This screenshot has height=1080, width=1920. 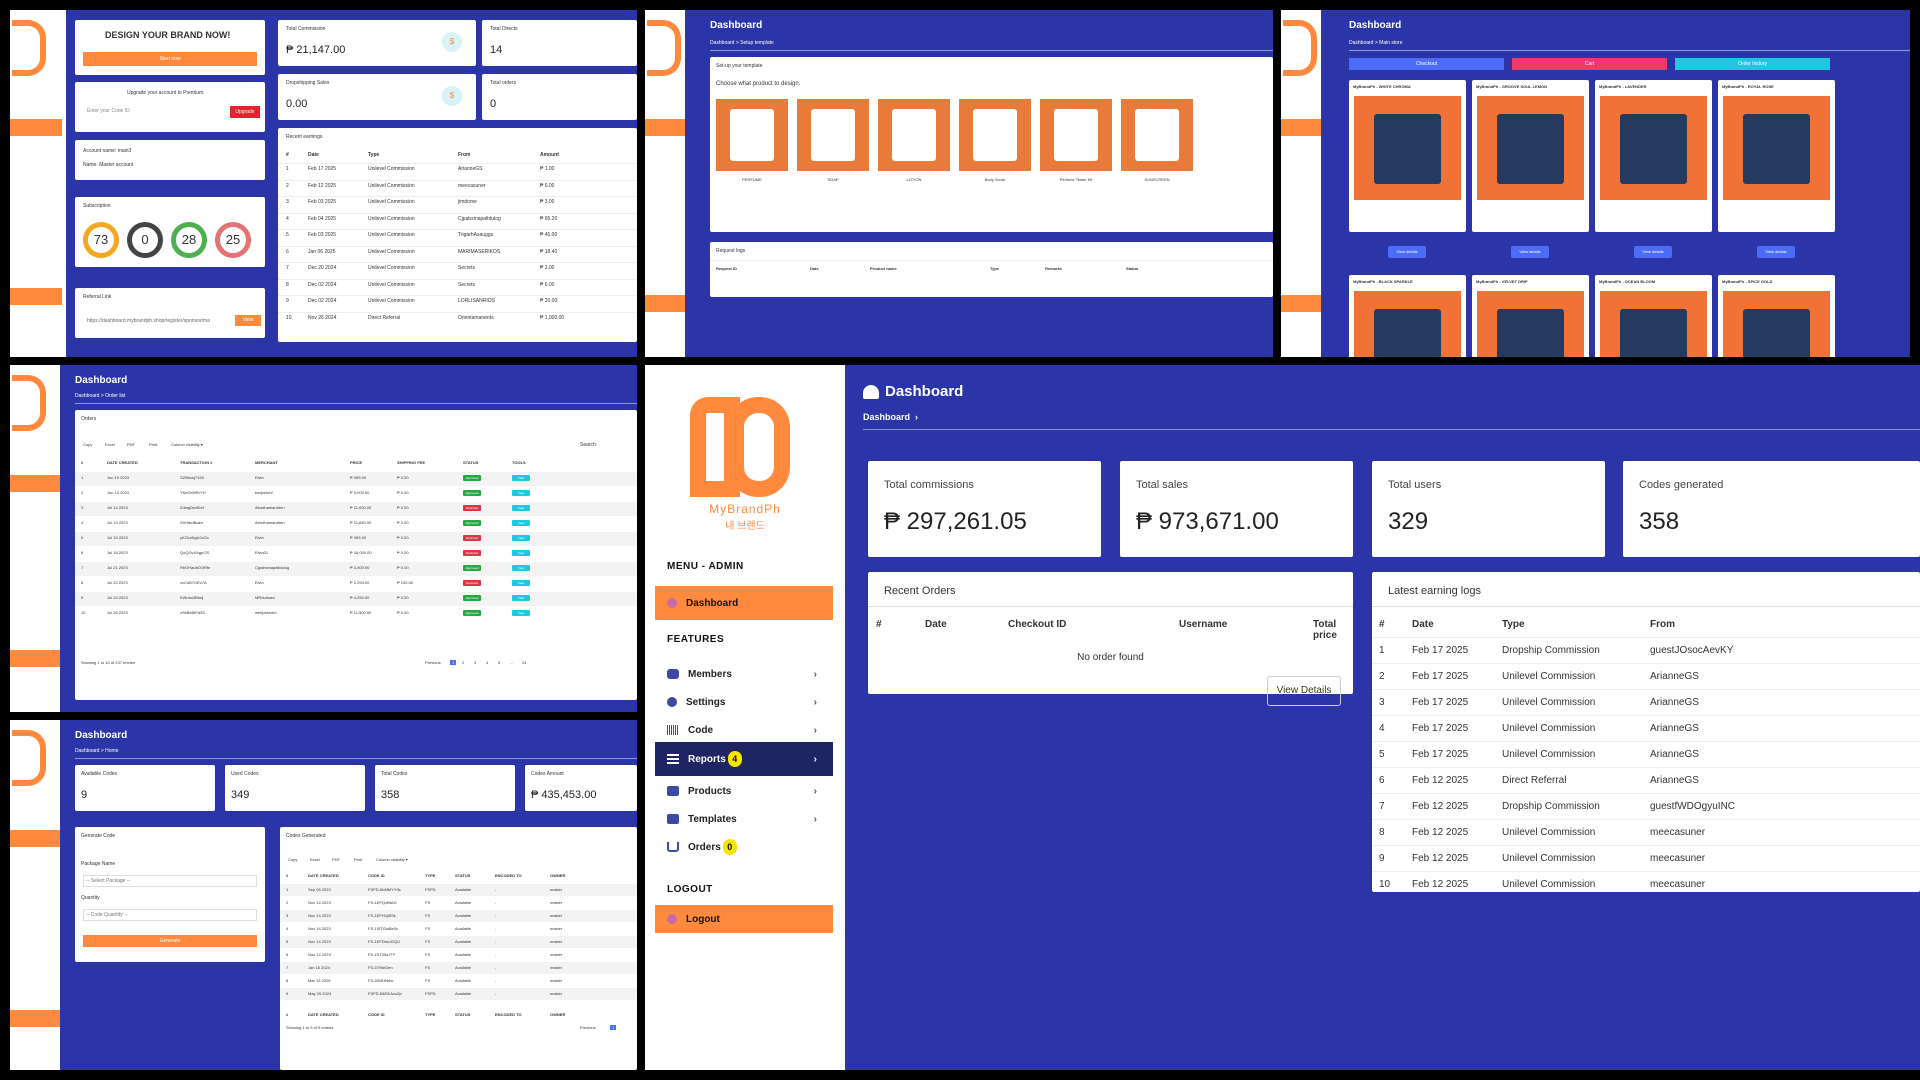 I want to click on logout-button: Logout, so click(x=744, y=919).